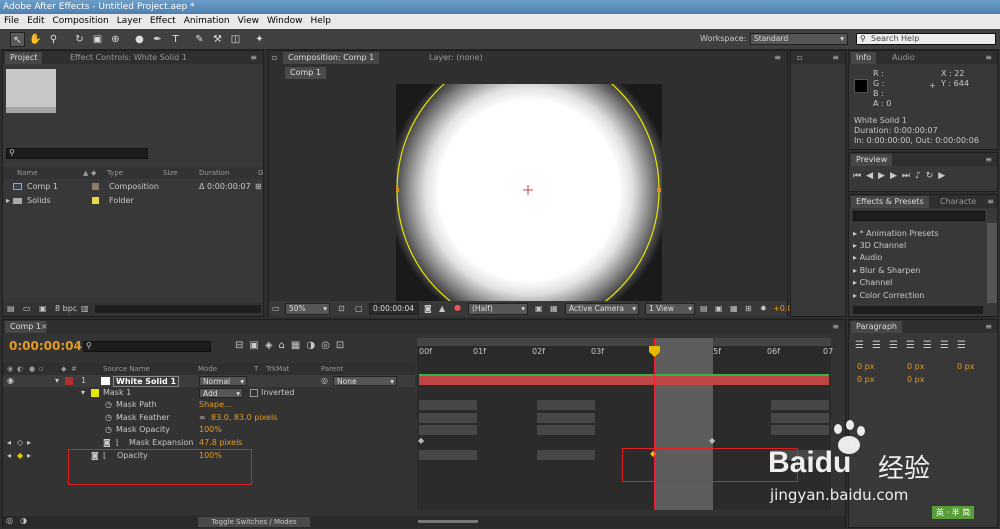 This screenshot has height=529, width=1000. Describe the element at coordinates (44, 326) in the screenshot. I see `close-icon: ×` at that location.